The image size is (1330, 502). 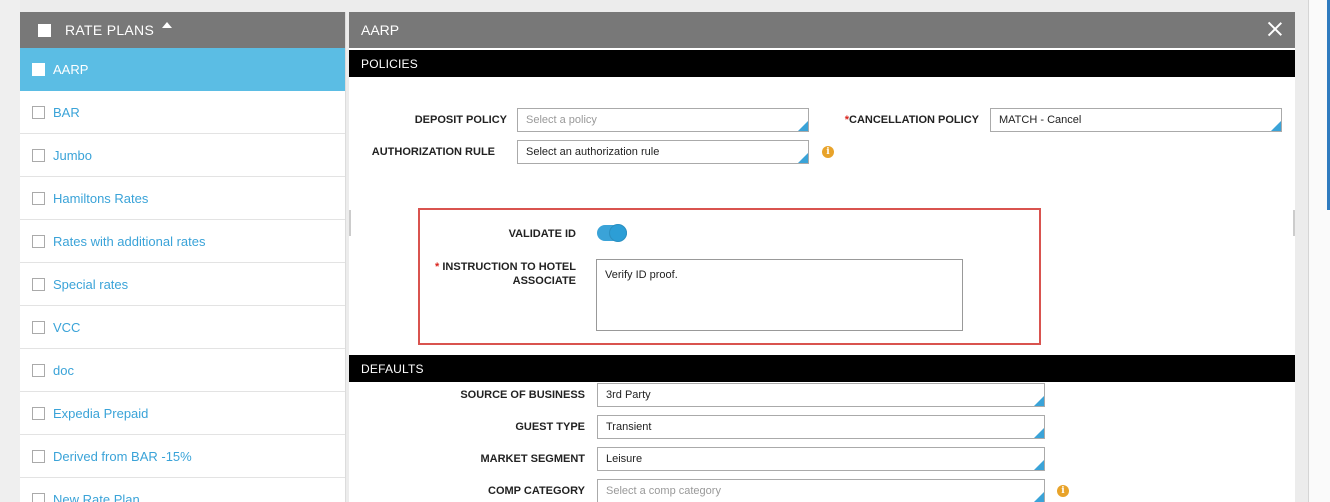 I want to click on rate-plan-item-vcc: VCC, so click(x=182, y=327).